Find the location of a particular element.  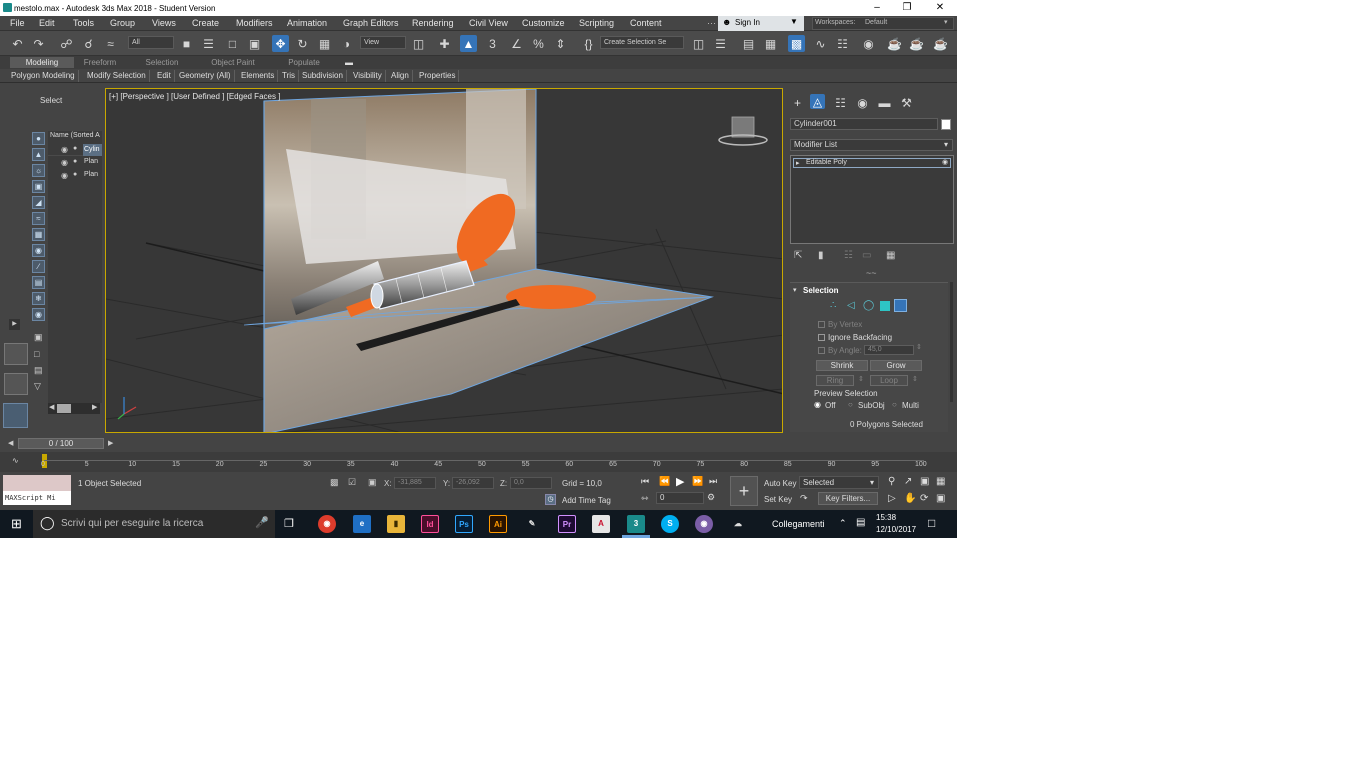

pin-stack-icon: ⇱ is located at coordinates (798, 255).